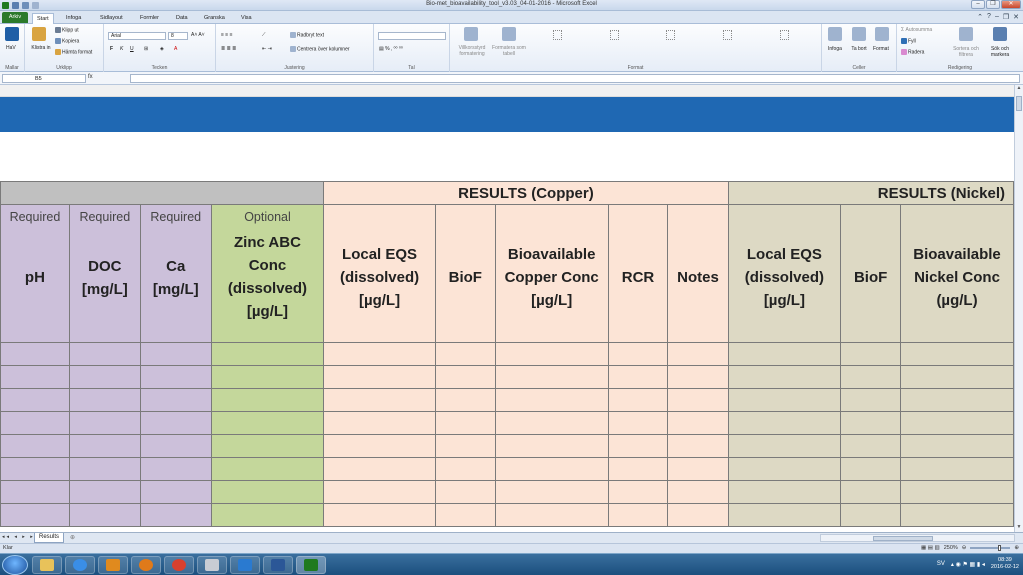 The image size is (1023, 575). I want to click on tab-sidlayout: Sidlayout, so click(111, 18).